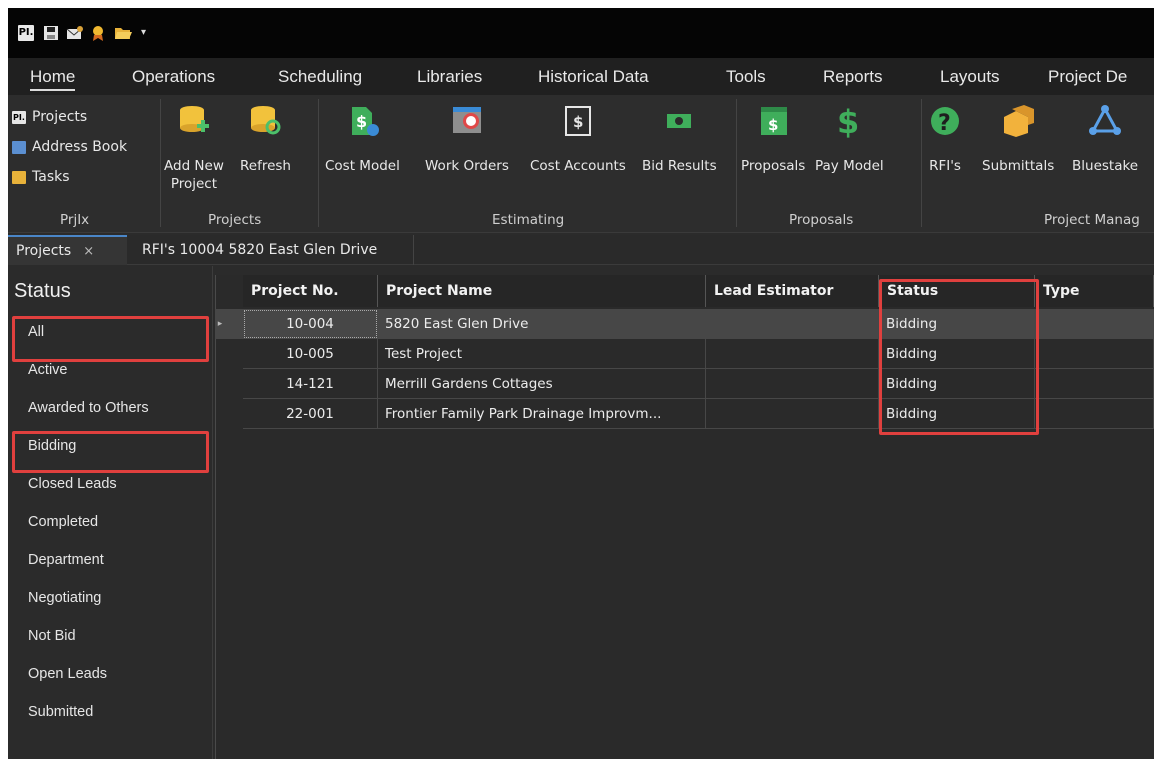 The height and width of the screenshot is (759, 1154). I want to click on column-header-project-no: Project No., so click(310, 291).